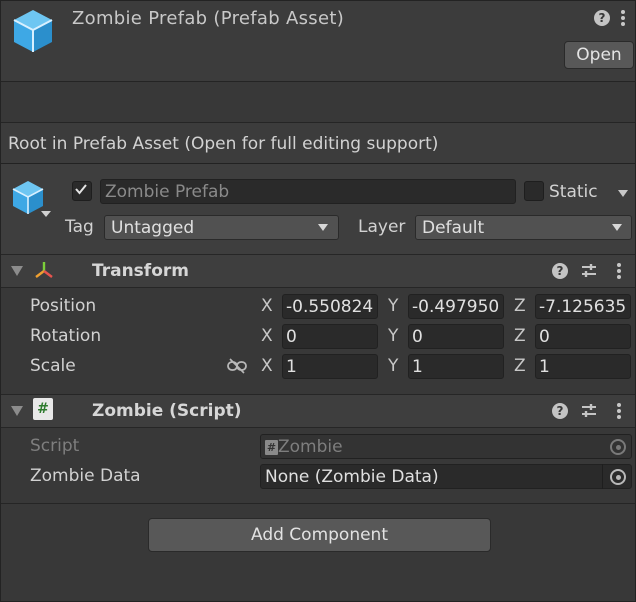  What do you see at coordinates (153, 228) in the screenshot?
I see `tag-value: Untagged` at bounding box center [153, 228].